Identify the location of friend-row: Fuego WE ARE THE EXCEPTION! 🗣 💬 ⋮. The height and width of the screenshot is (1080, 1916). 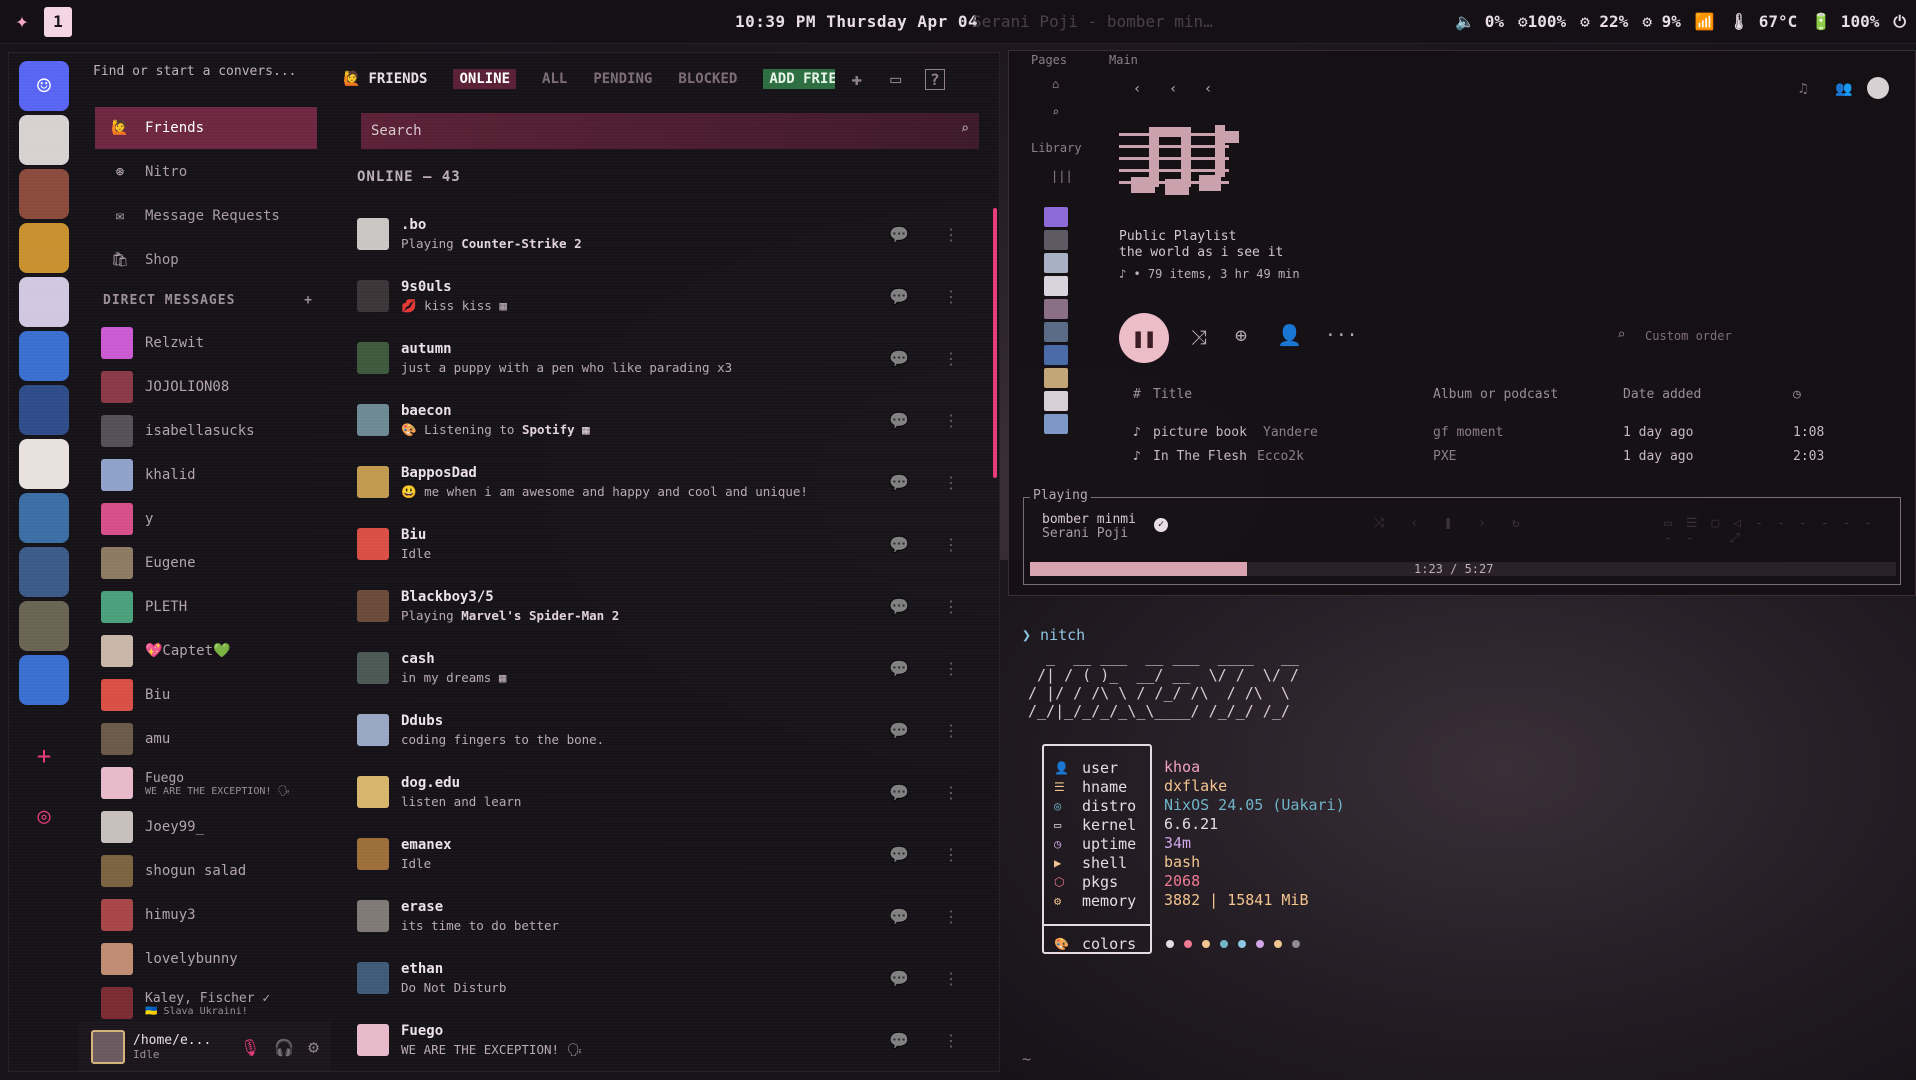
(667, 1040).